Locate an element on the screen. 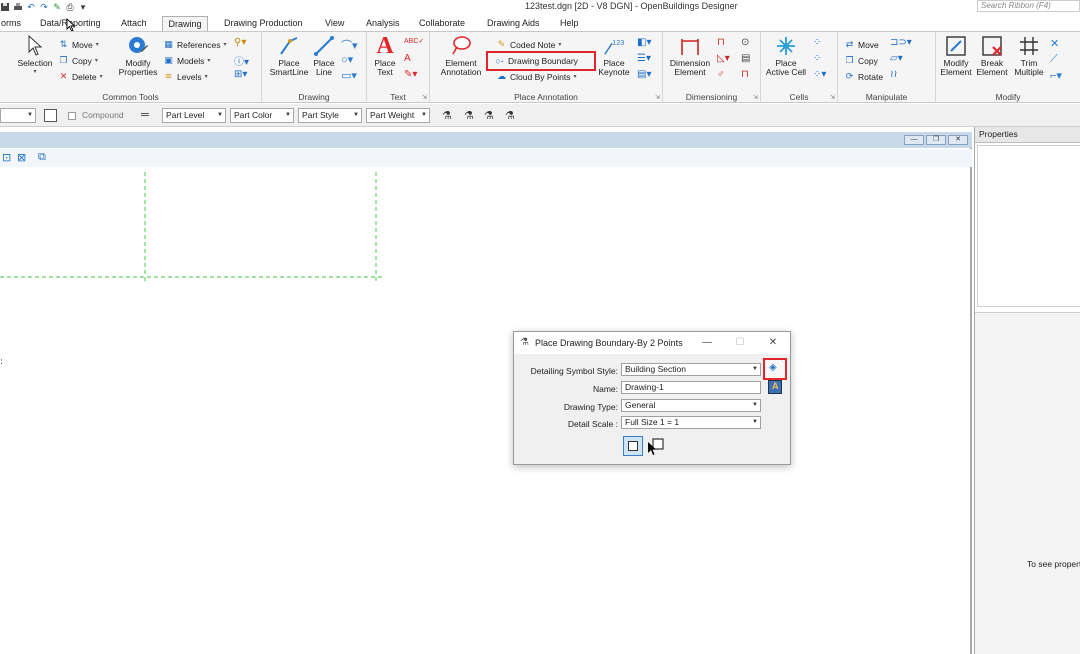  break-element-button: Break Element is located at coordinates (992, 56).